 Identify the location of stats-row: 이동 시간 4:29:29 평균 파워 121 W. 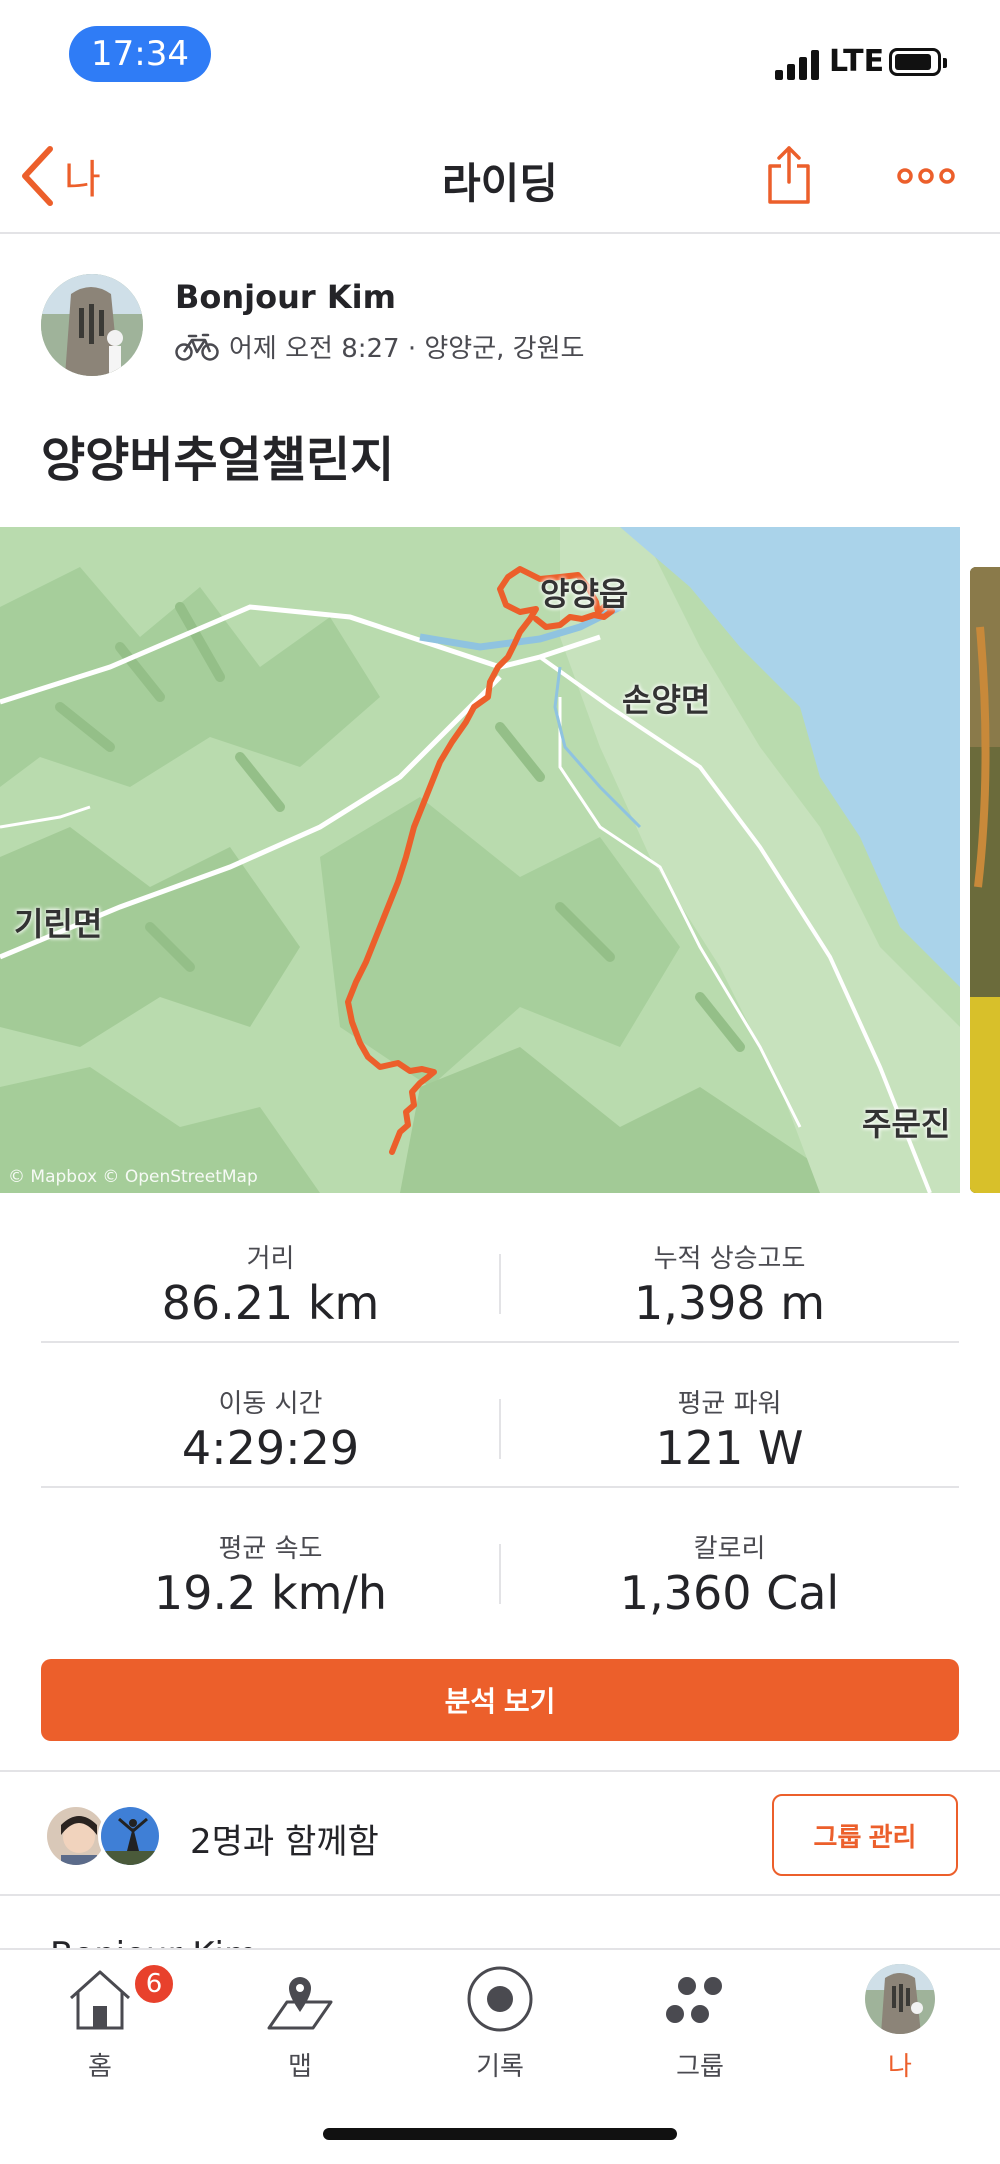
(500, 1415).